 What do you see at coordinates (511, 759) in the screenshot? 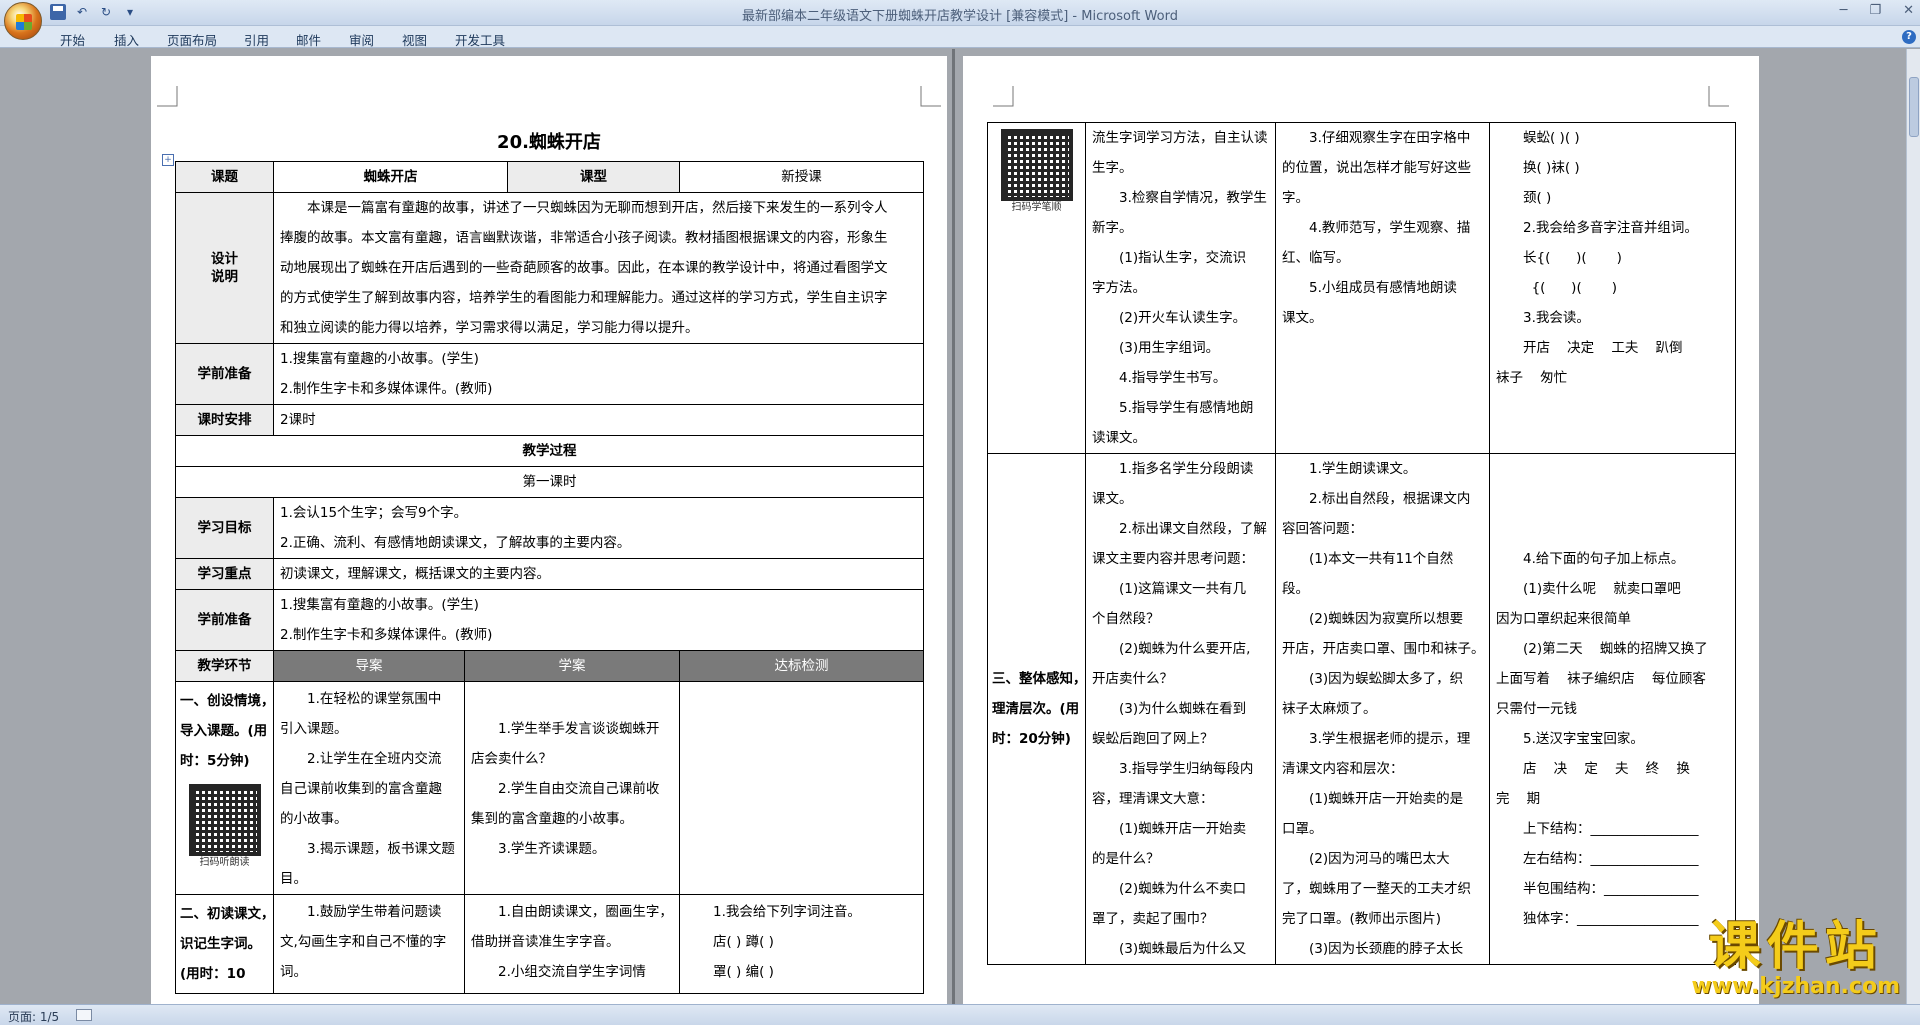
I see `learn-line: 店会卖什么？` at bounding box center [511, 759].